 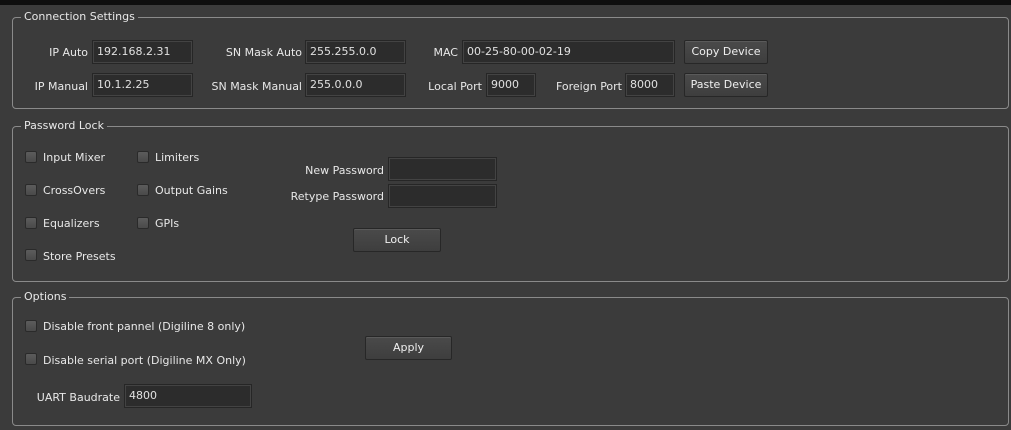 What do you see at coordinates (177, 157) in the screenshot?
I see `limiters-label: Limiters` at bounding box center [177, 157].